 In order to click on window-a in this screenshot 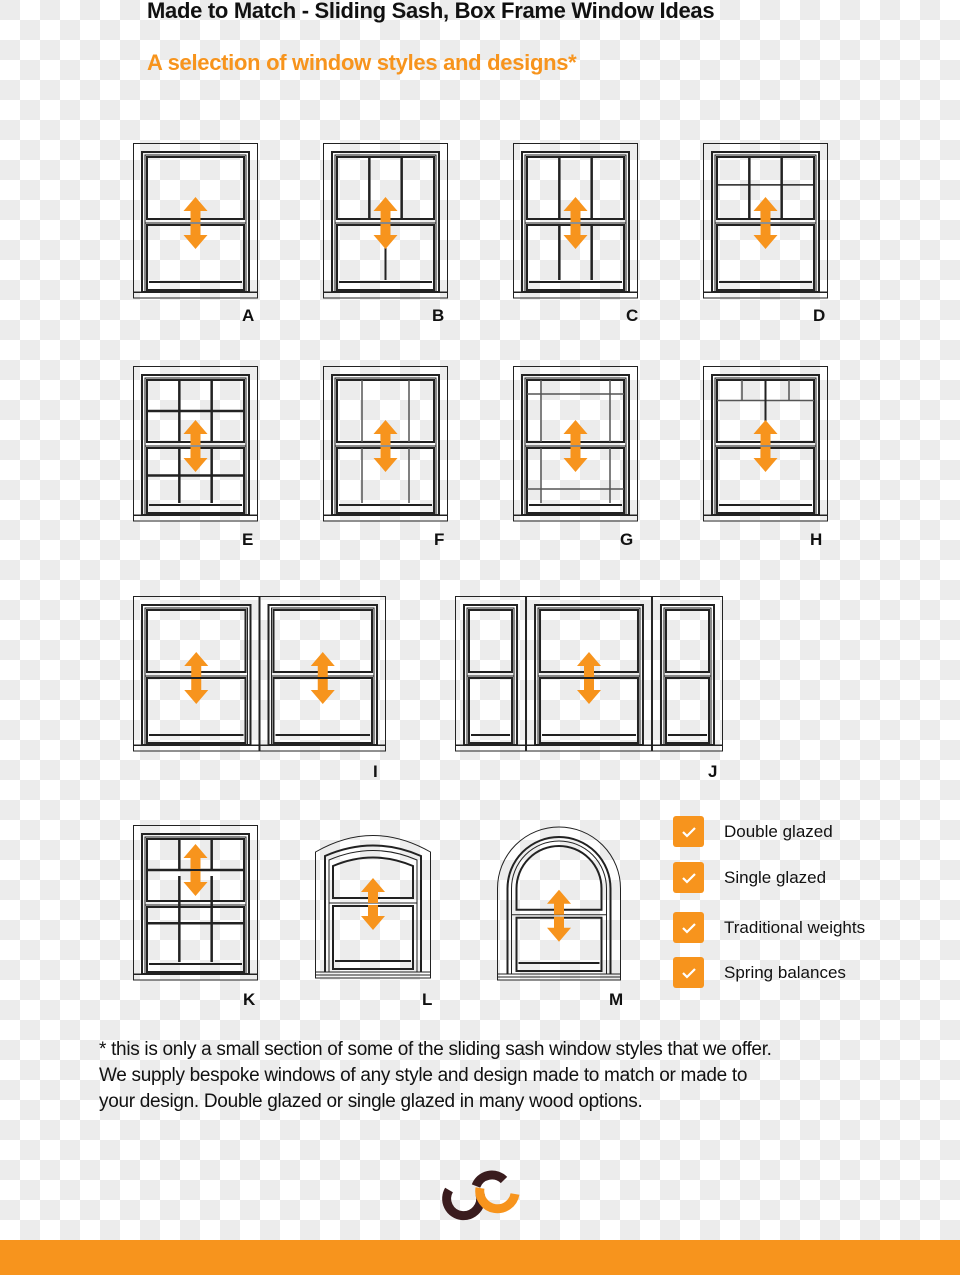, I will do `click(195, 222)`.